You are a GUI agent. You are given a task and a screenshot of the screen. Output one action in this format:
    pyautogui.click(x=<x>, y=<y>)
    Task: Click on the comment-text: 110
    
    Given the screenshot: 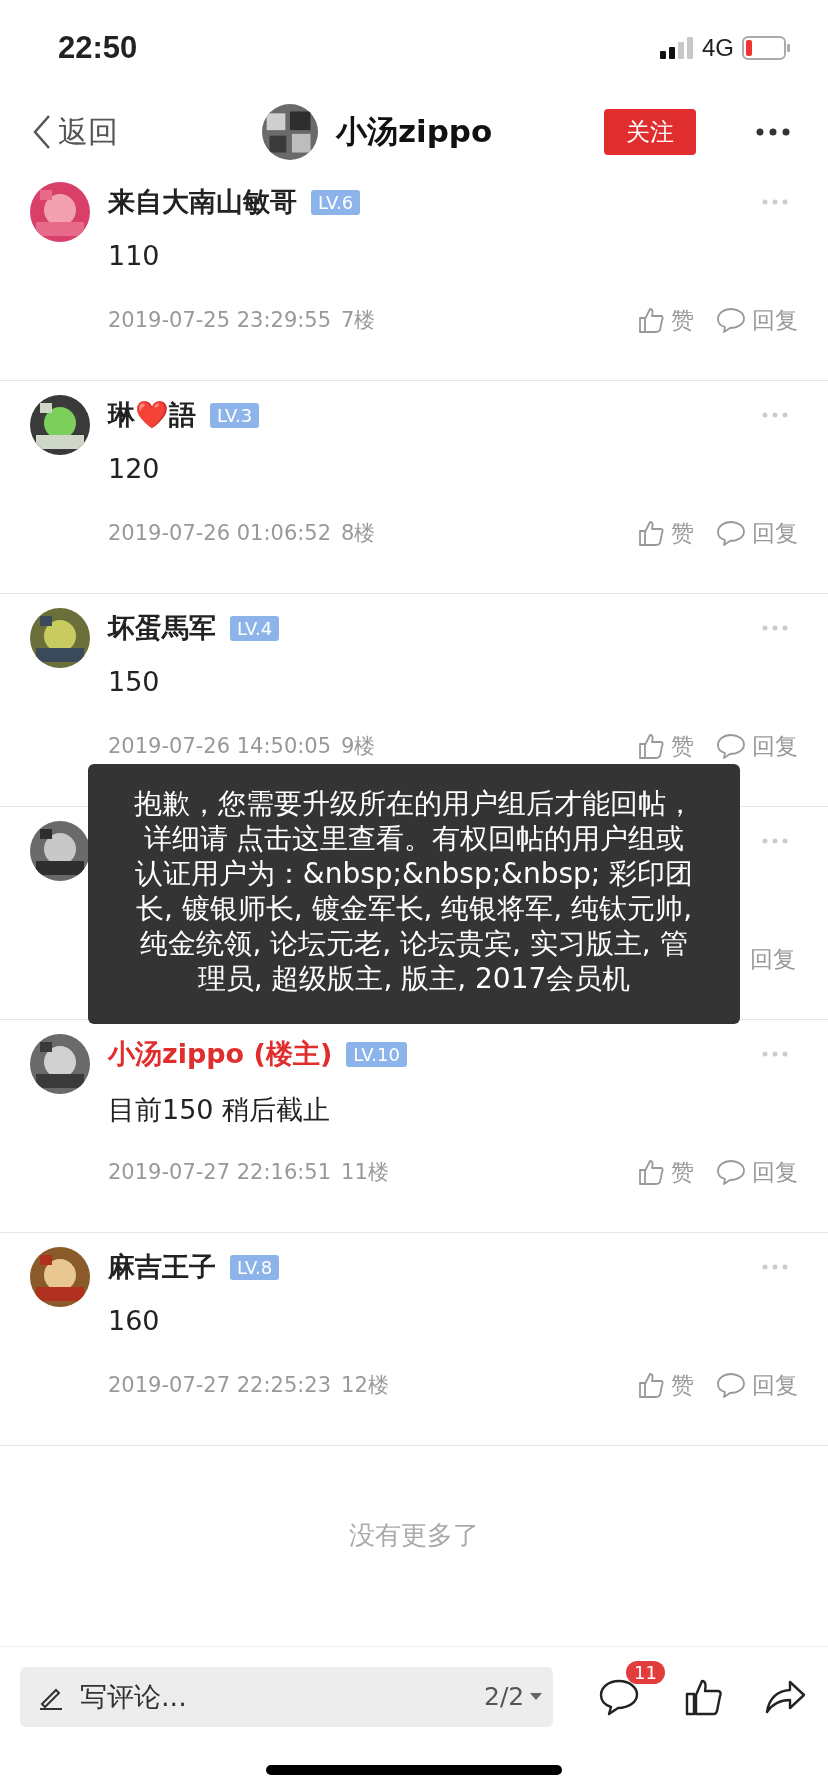 What is the action you would take?
    pyautogui.click(x=134, y=256)
    